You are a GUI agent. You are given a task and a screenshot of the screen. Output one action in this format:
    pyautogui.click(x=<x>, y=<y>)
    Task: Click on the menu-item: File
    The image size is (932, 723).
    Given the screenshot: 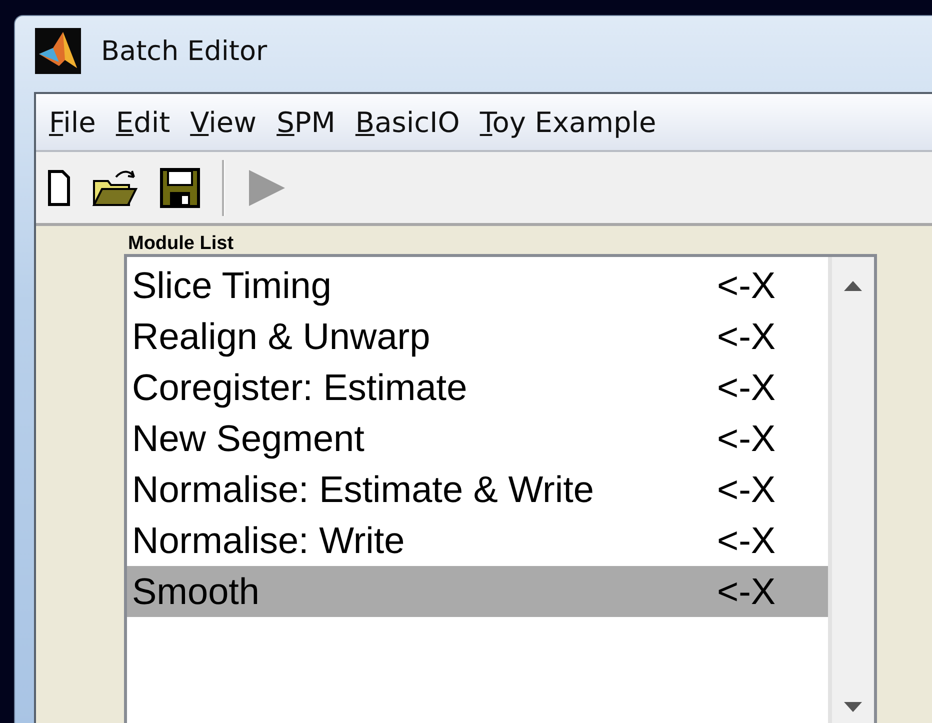 What is the action you would take?
    pyautogui.click(x=72, y=122)
    